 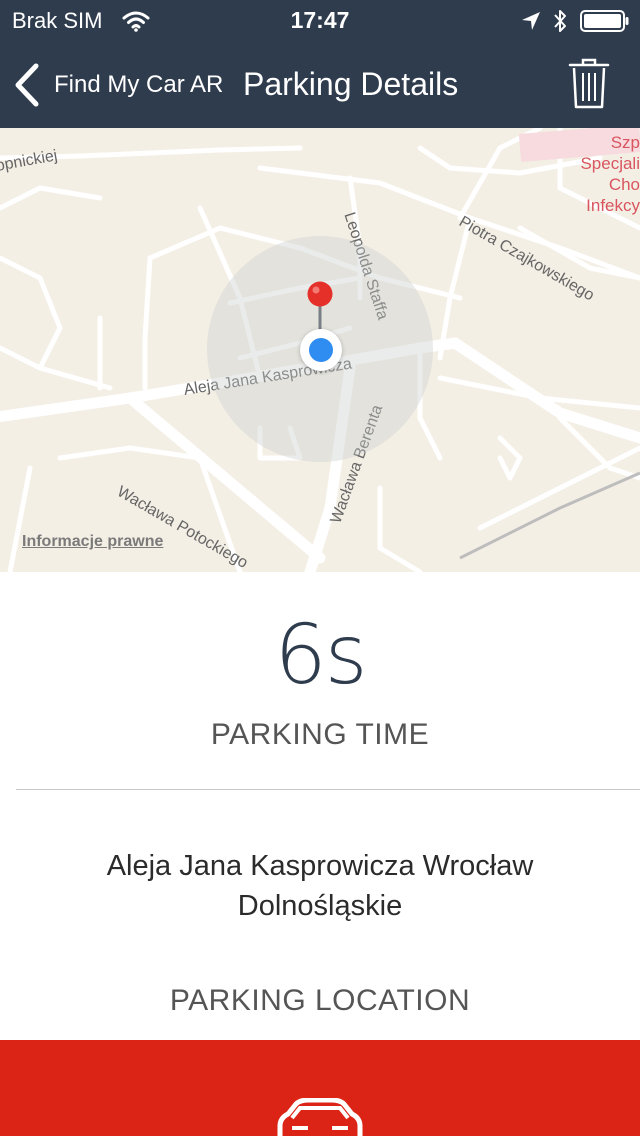 I want to click on status-bar: Brak SIM 17:47, so click(x=320, y=20).